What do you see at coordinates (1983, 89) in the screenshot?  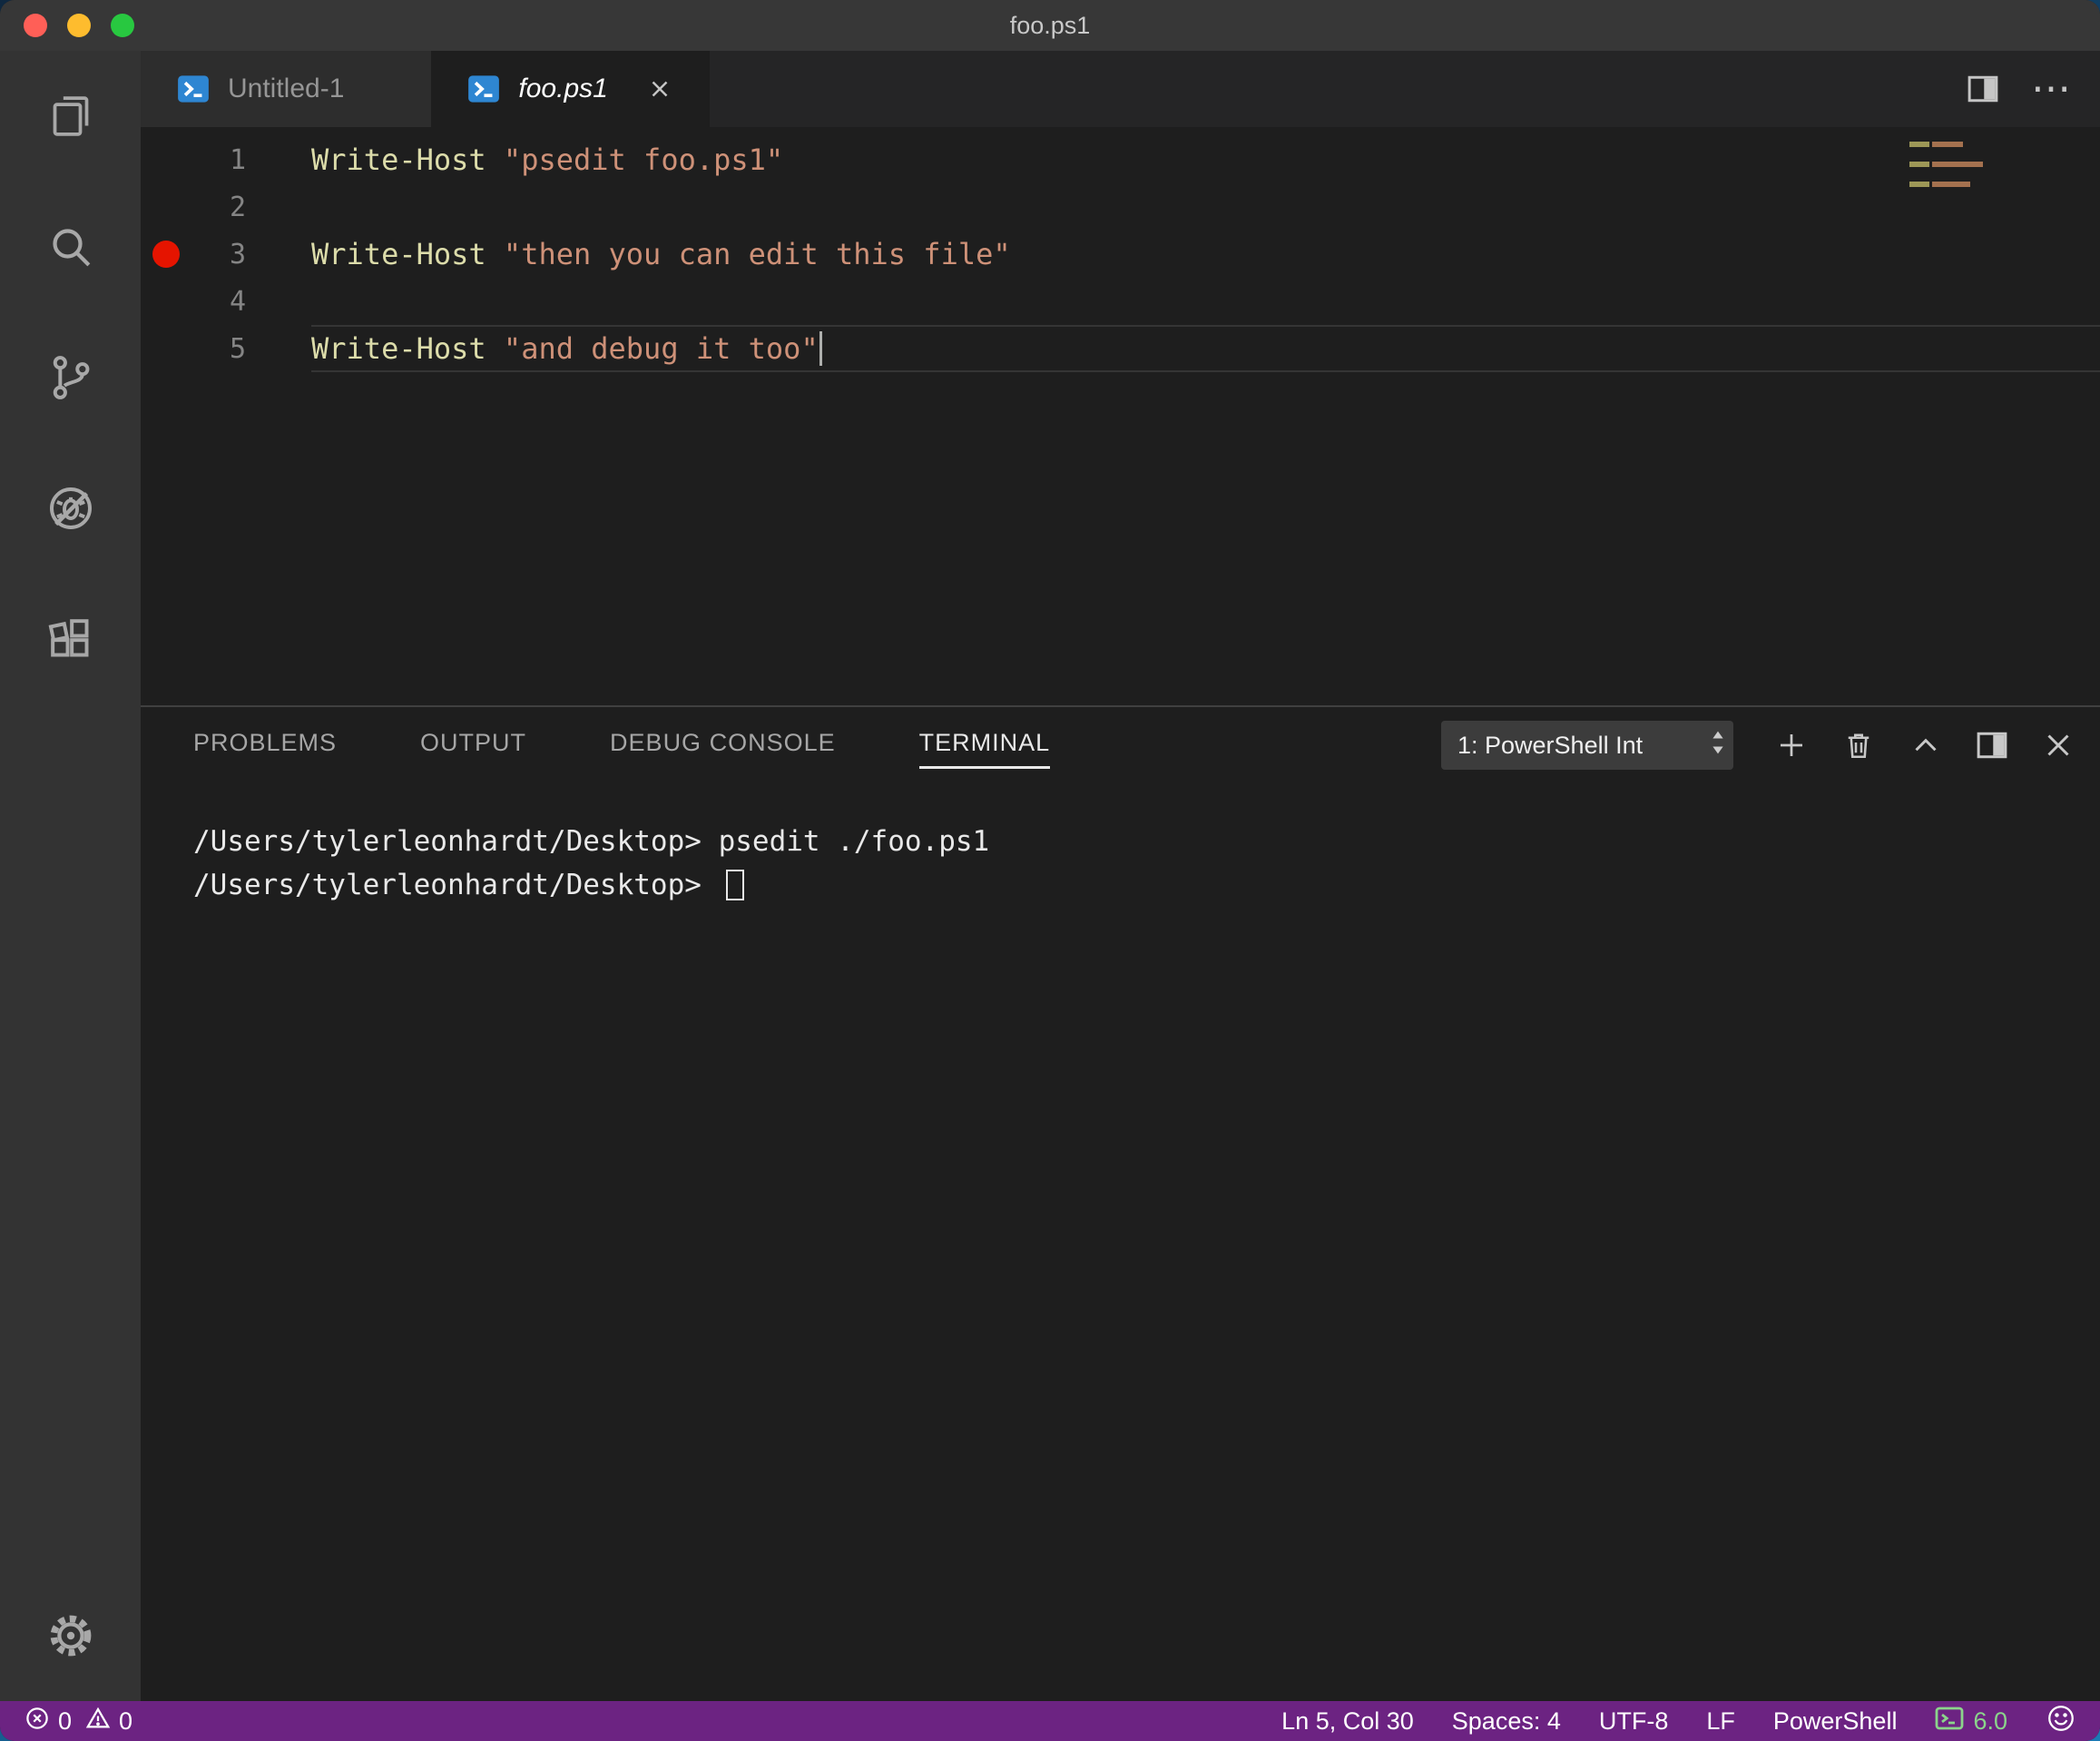 I see `split-editor-icon` at bounding box center [1983, 89].